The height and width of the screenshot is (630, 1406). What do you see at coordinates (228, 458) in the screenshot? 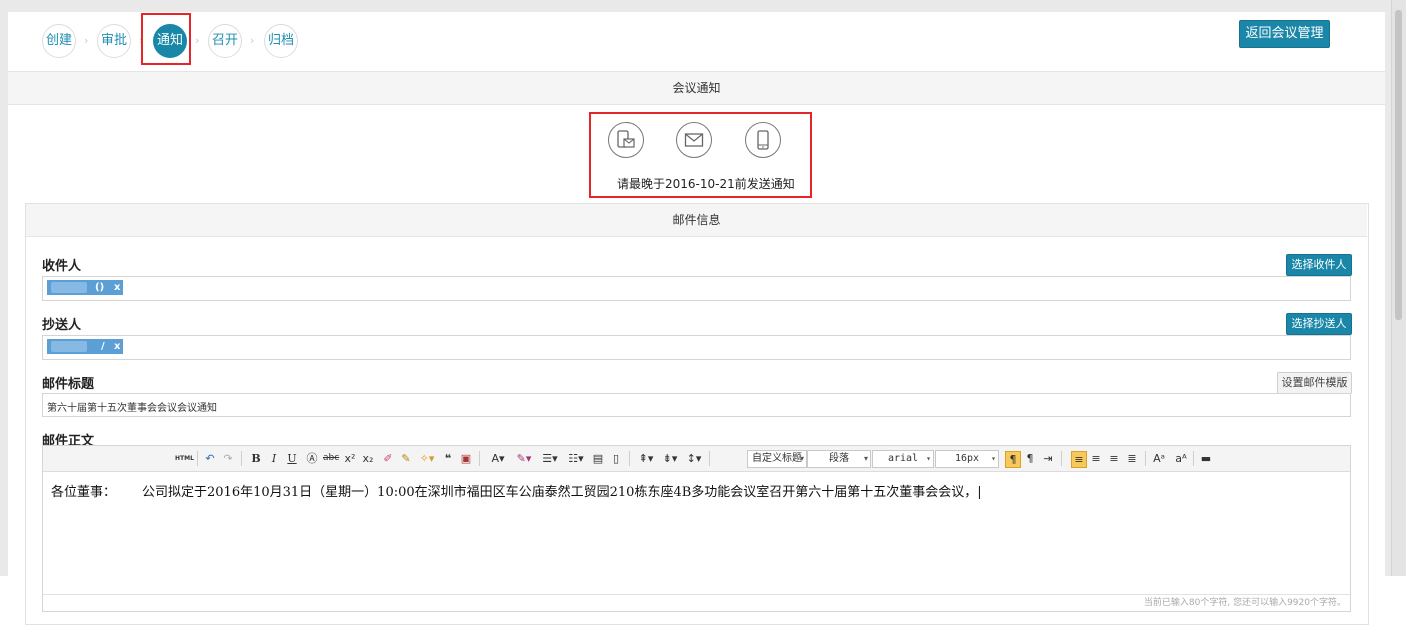
I see `redo-icon: ↷` at bounding box center [228, 458].